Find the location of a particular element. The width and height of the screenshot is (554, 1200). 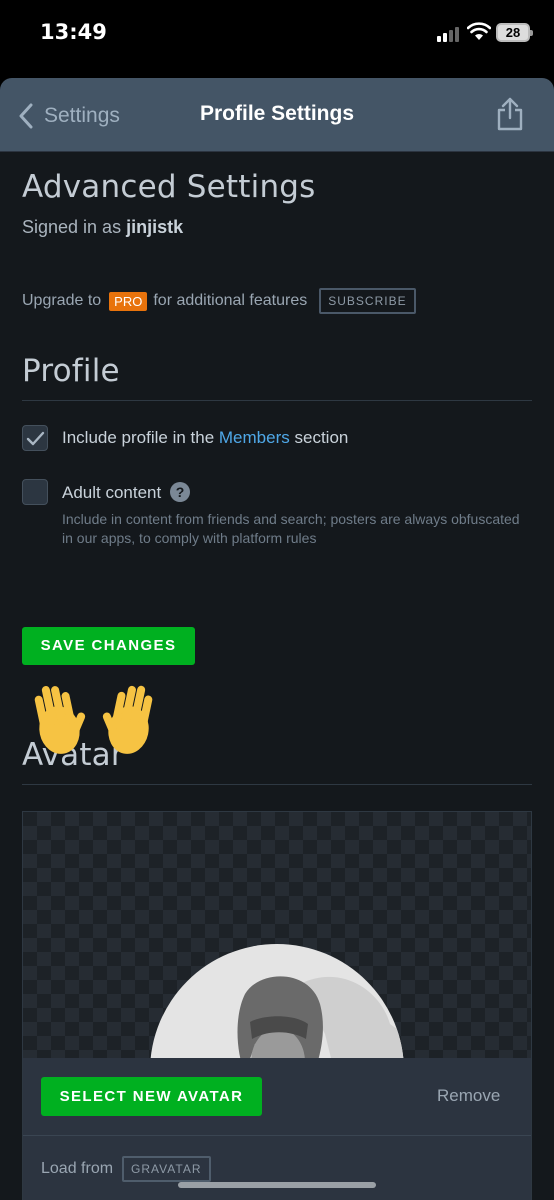

include-profile-checkbox is located at coordinates (35, 438).